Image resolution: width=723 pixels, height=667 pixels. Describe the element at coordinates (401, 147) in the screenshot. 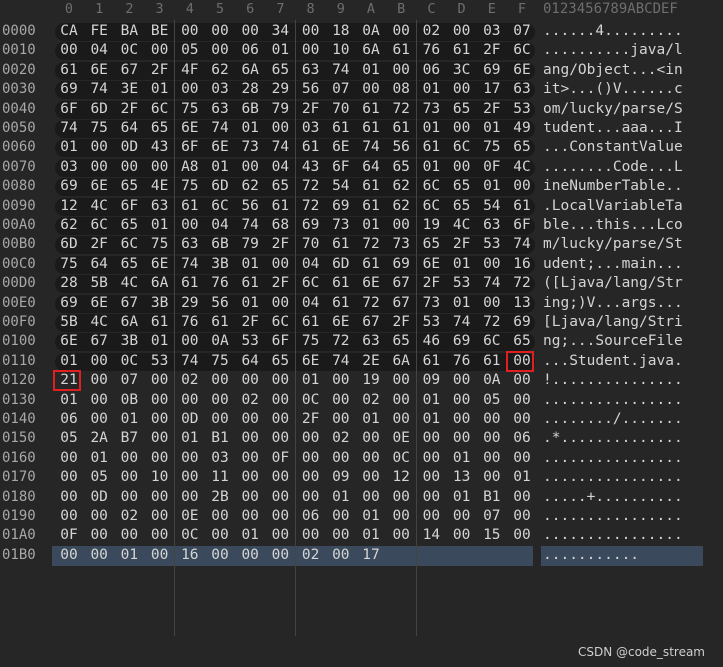

I see `hex-byte: 56` at that location.